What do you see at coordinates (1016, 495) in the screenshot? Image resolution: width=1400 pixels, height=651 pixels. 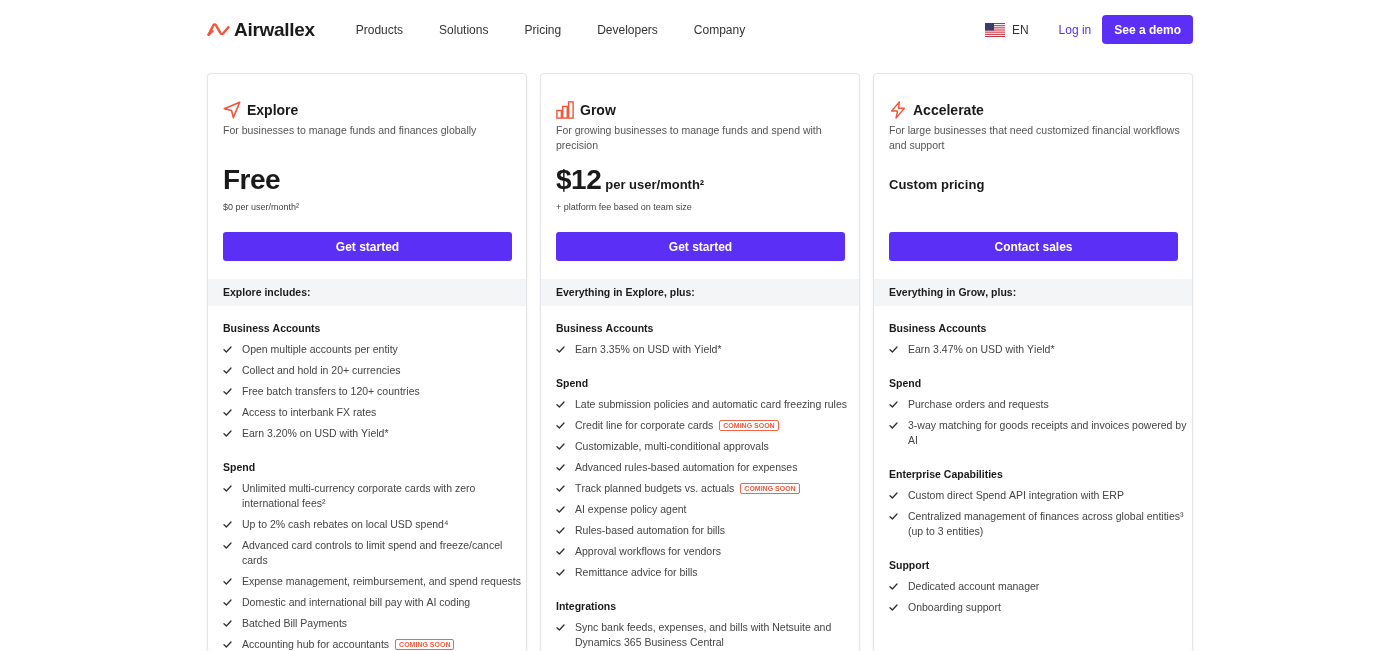 I see `feature-text: Custom direct Spend API integration with ERP` at bounding box center [1016, 495].